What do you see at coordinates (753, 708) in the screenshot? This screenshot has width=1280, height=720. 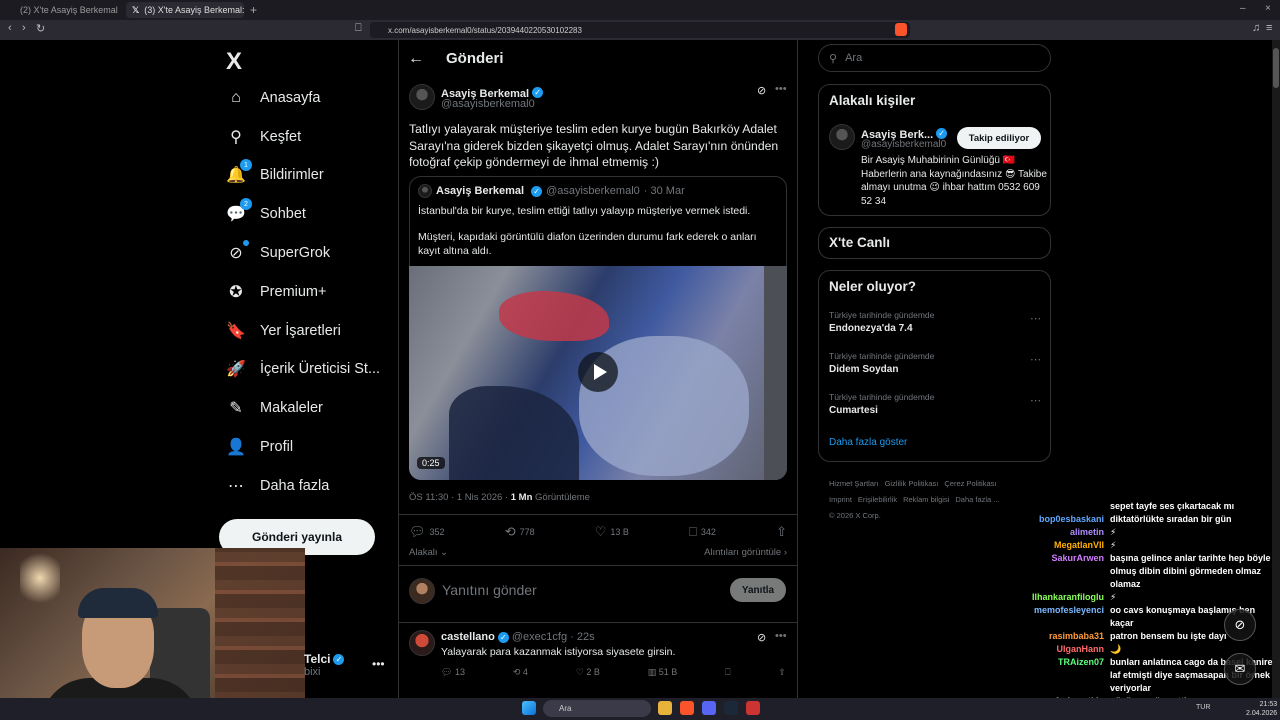 I see `app-icon` at bounding box center [753, 708].